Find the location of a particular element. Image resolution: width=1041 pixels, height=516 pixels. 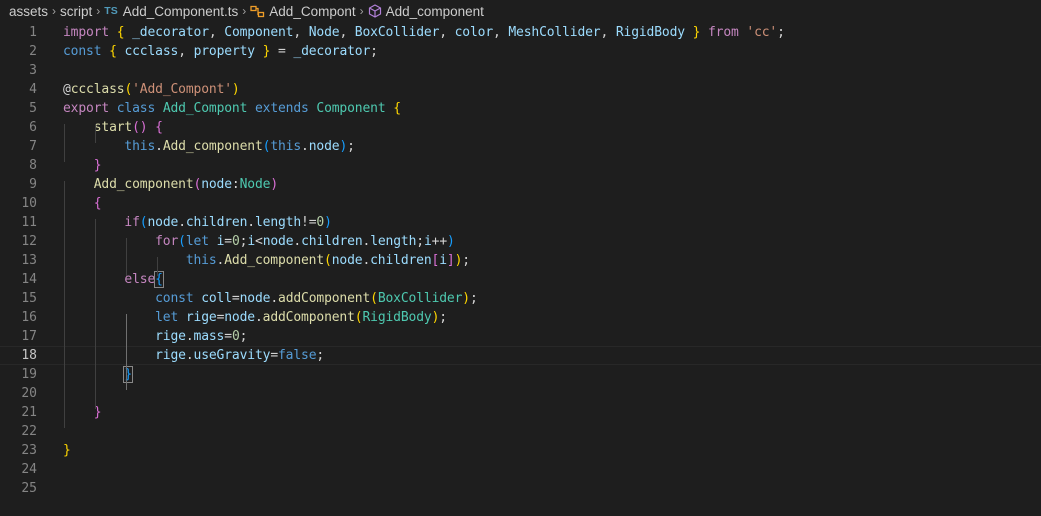

line-number: 18 is located at coordinates (29, 355).